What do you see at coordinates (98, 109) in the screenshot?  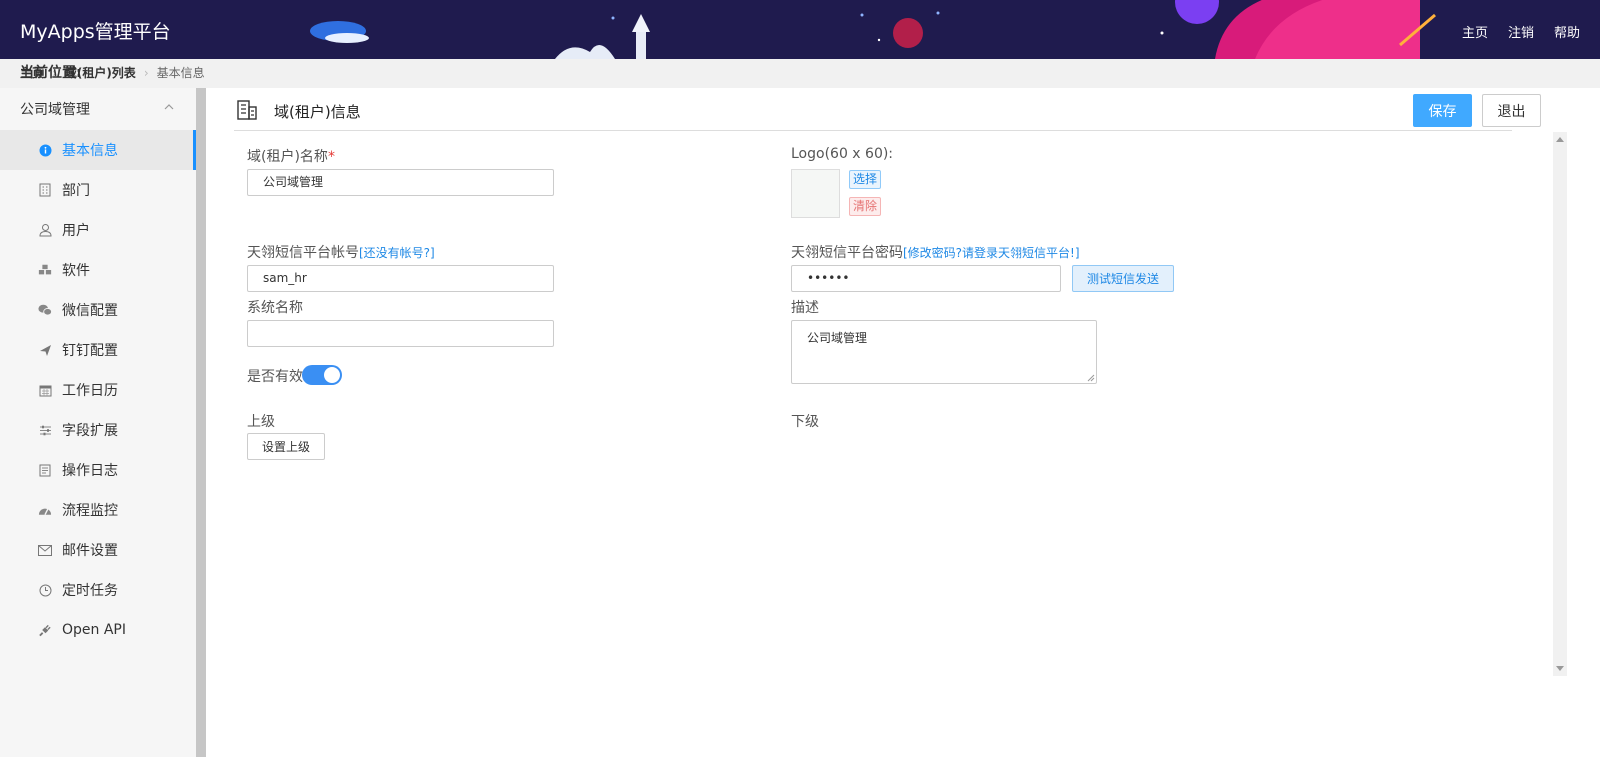 I see `sidebar-group-domain: 公司域管理` at bounding box center [98, 109].